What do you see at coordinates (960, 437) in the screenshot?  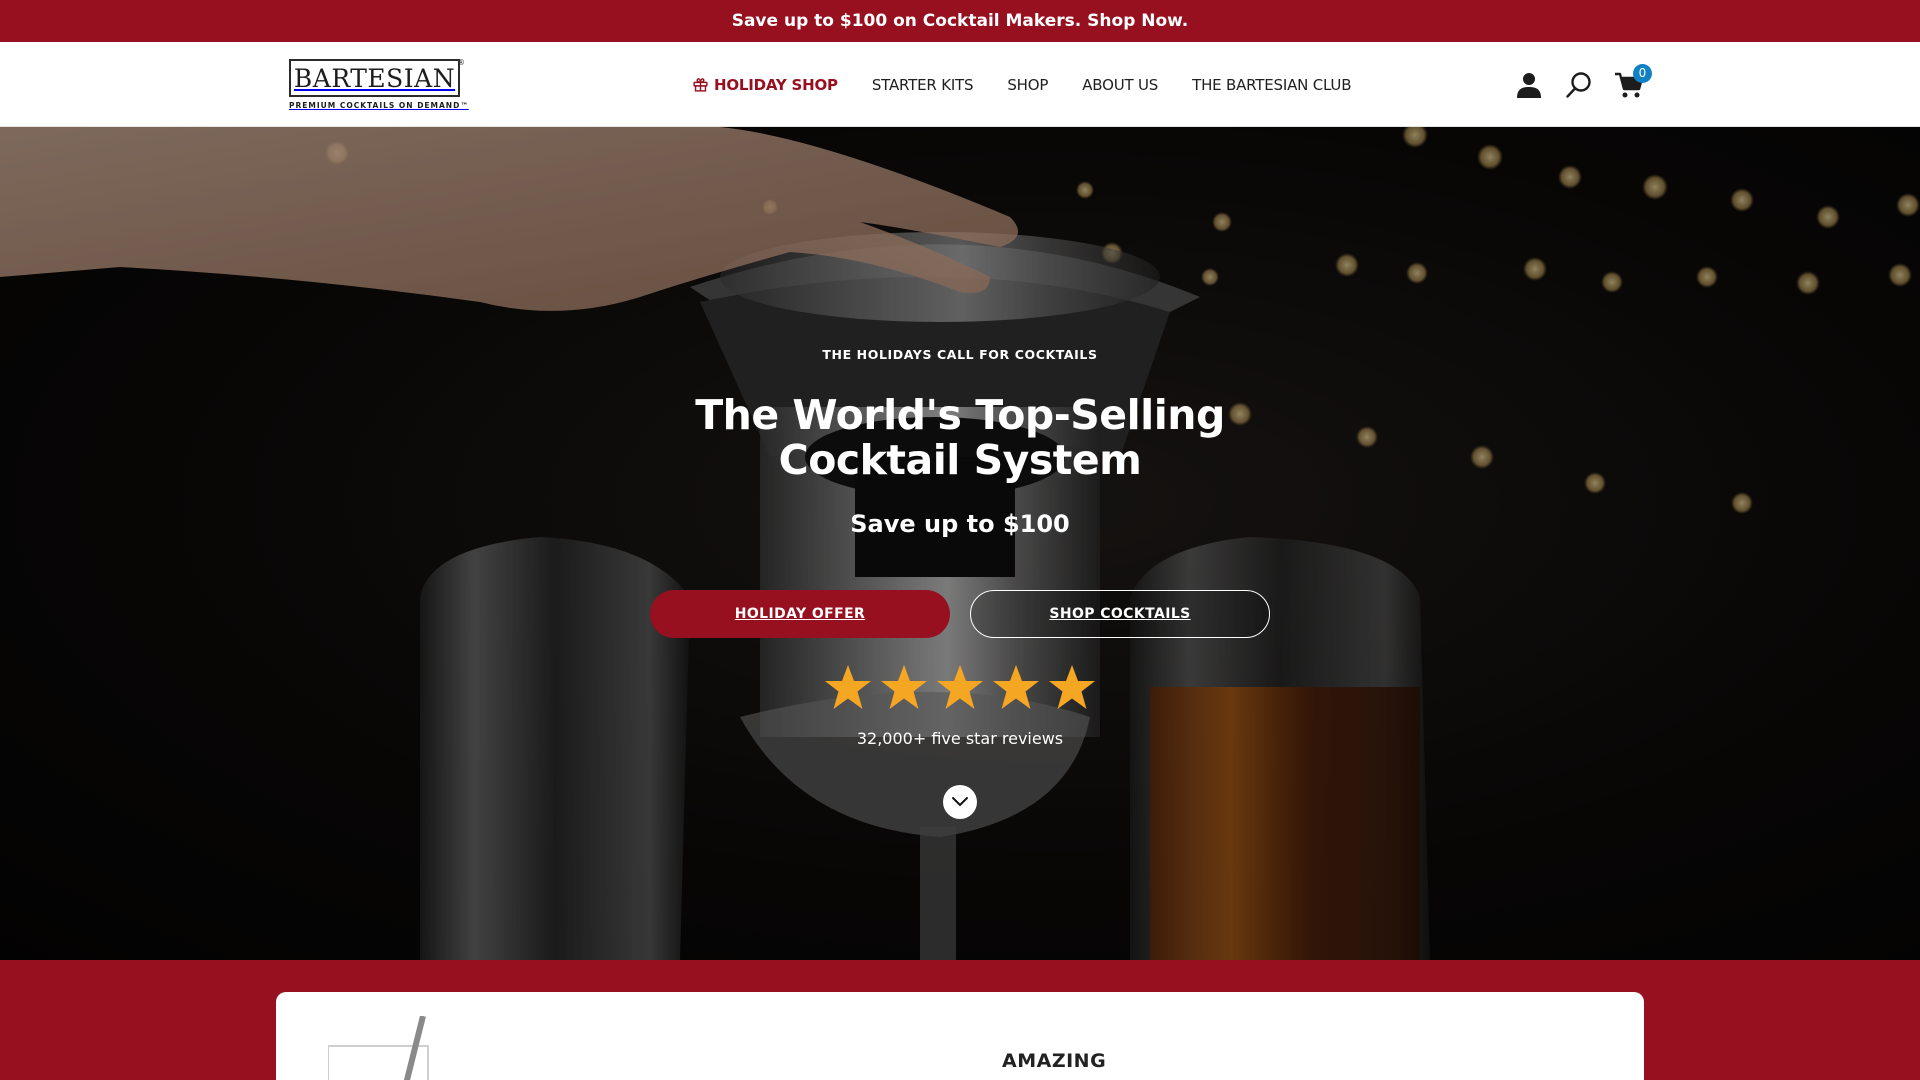 I see `hero-headline: The World's Top-Selling Cocktail System` at bounding box center [960, 437].